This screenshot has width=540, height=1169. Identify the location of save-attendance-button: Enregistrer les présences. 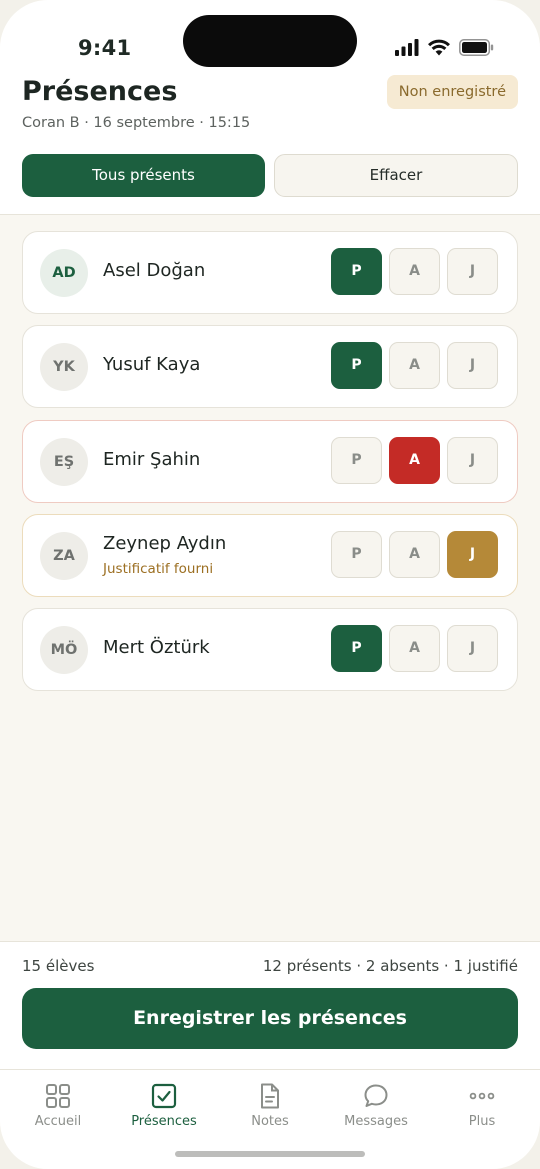
(270, 1018).